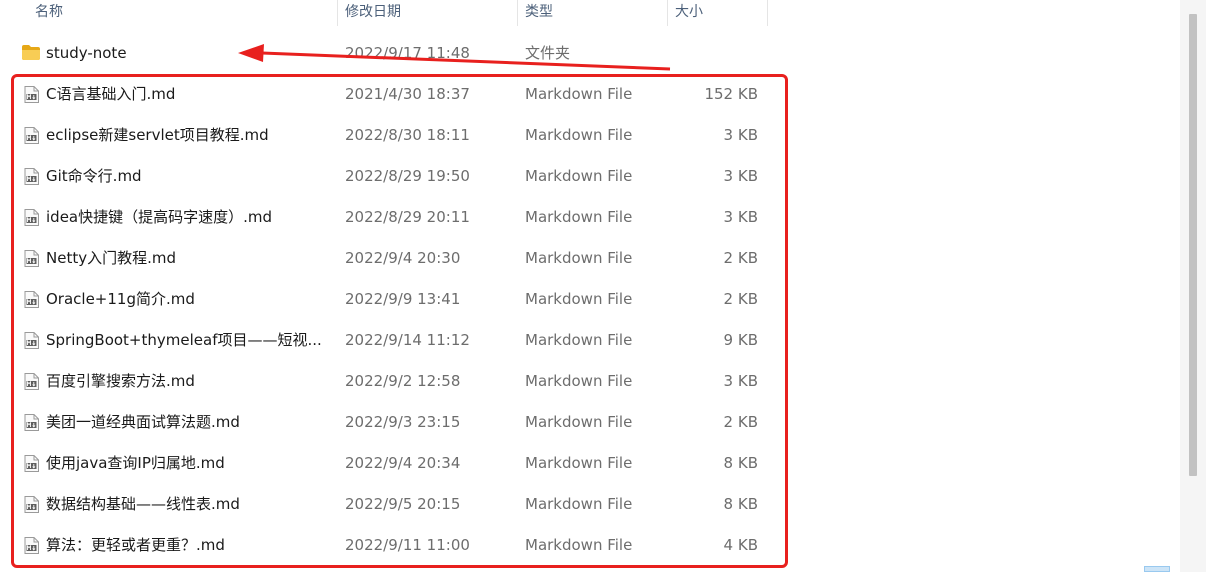 The height and width of the screenshot is (572, 1206). I want to click on scrollbar-corner, so click(1157, 569).